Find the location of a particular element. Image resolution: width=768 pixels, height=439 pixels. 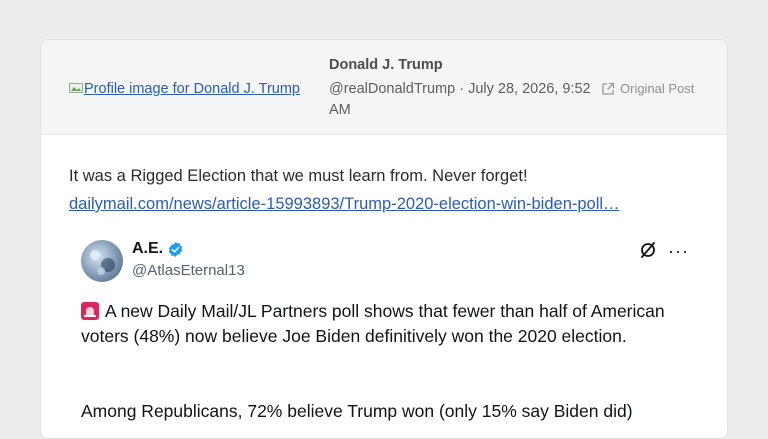

profile-image-alt: Profile image for Donald J. Trump is located at coordinates (192, 89).